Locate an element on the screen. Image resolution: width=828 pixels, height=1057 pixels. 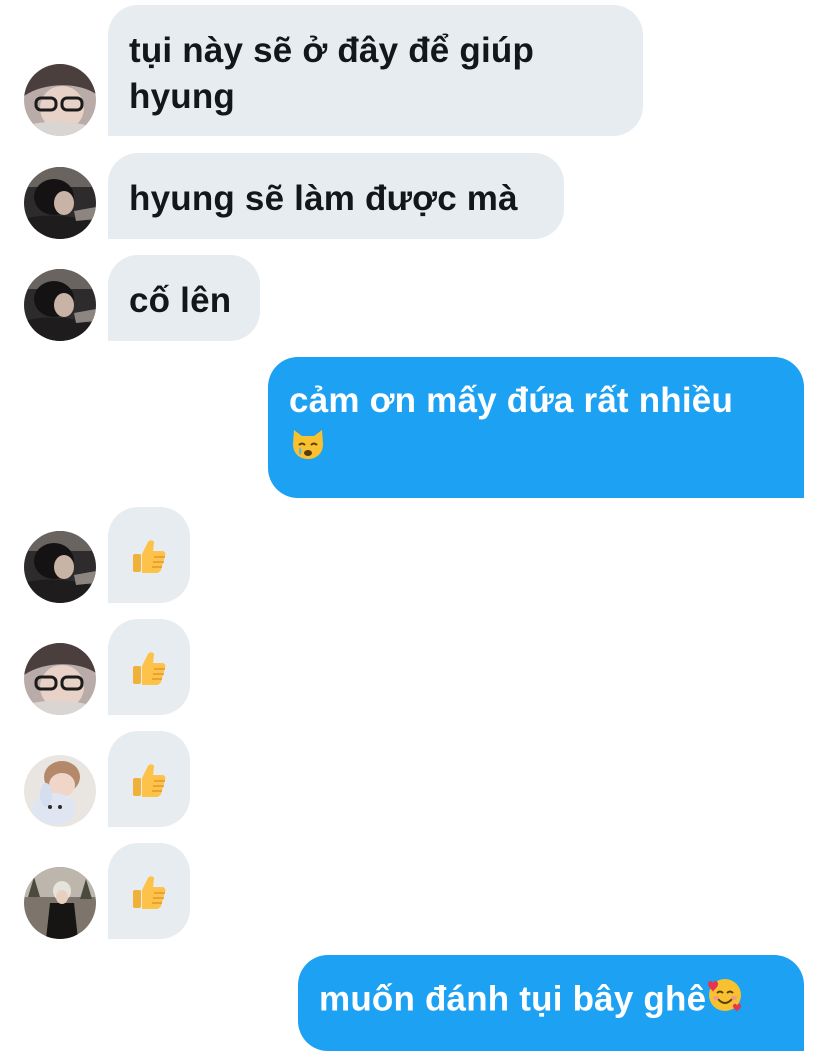
message-text: cảm ơn mấy đứa rất nhiều is located at coordinates (511, 400).